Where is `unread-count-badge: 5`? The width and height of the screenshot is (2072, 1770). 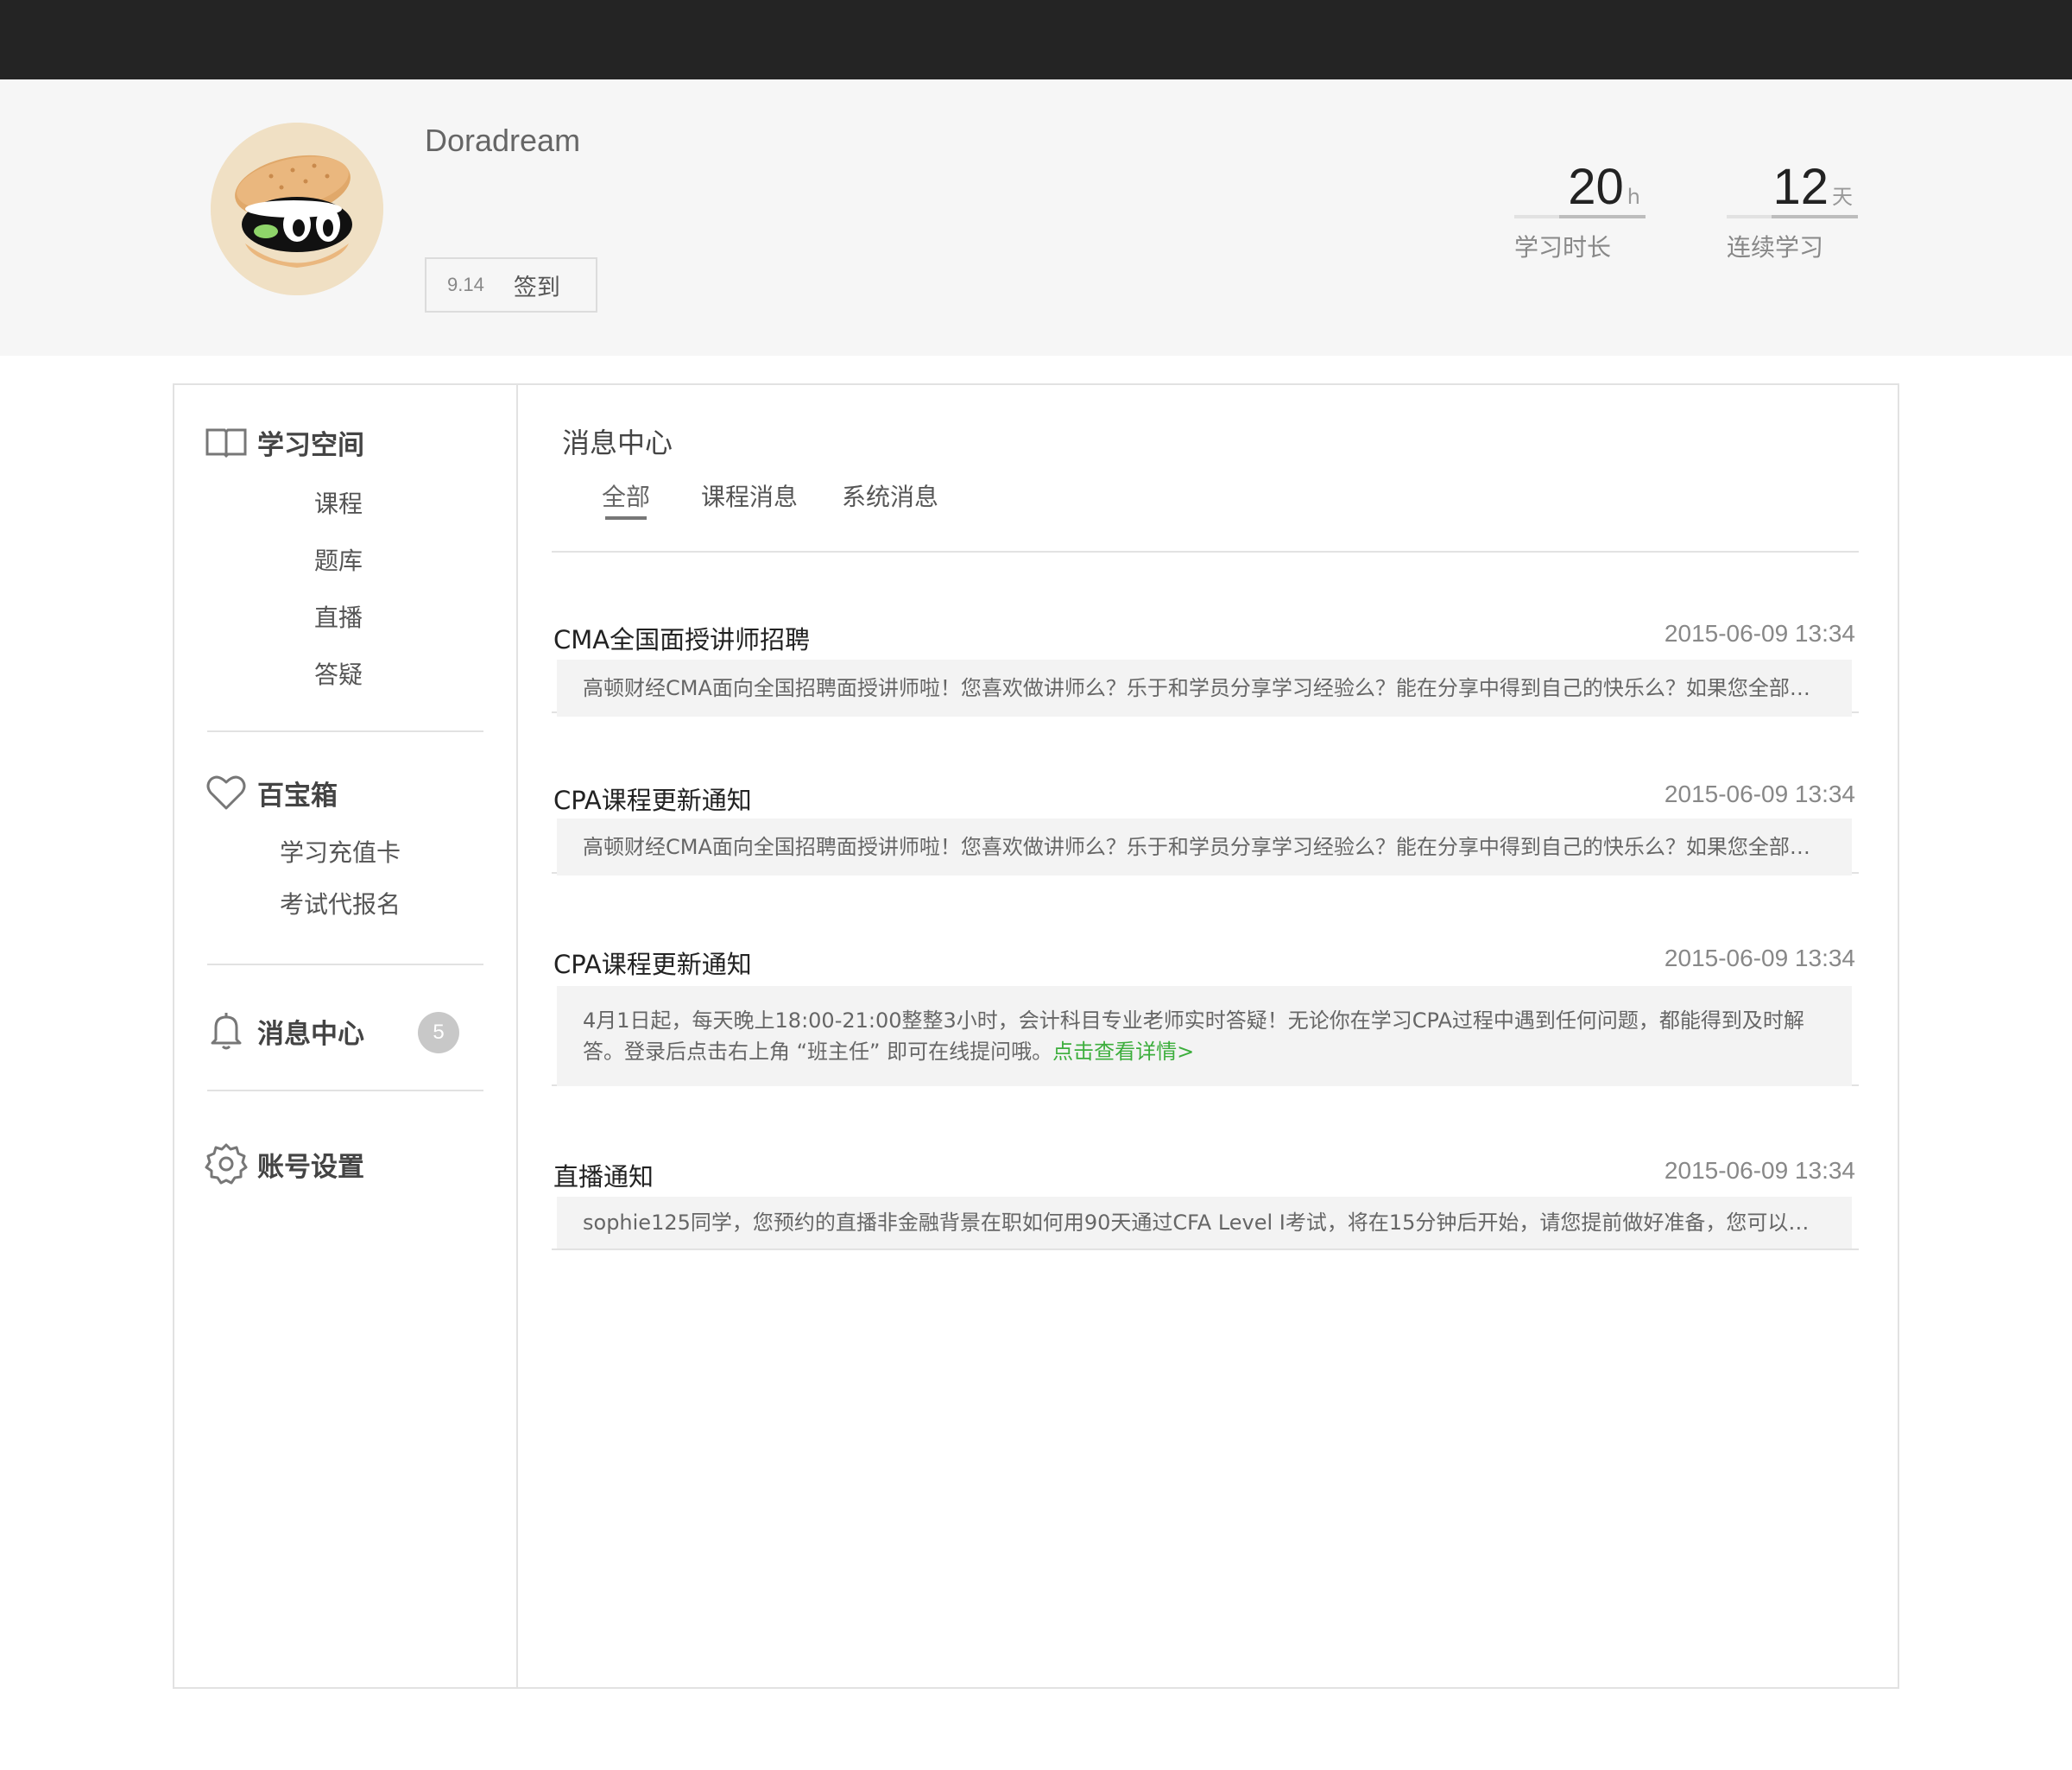 unread-count-badge: 5 is located at coordinates (438, 1033).